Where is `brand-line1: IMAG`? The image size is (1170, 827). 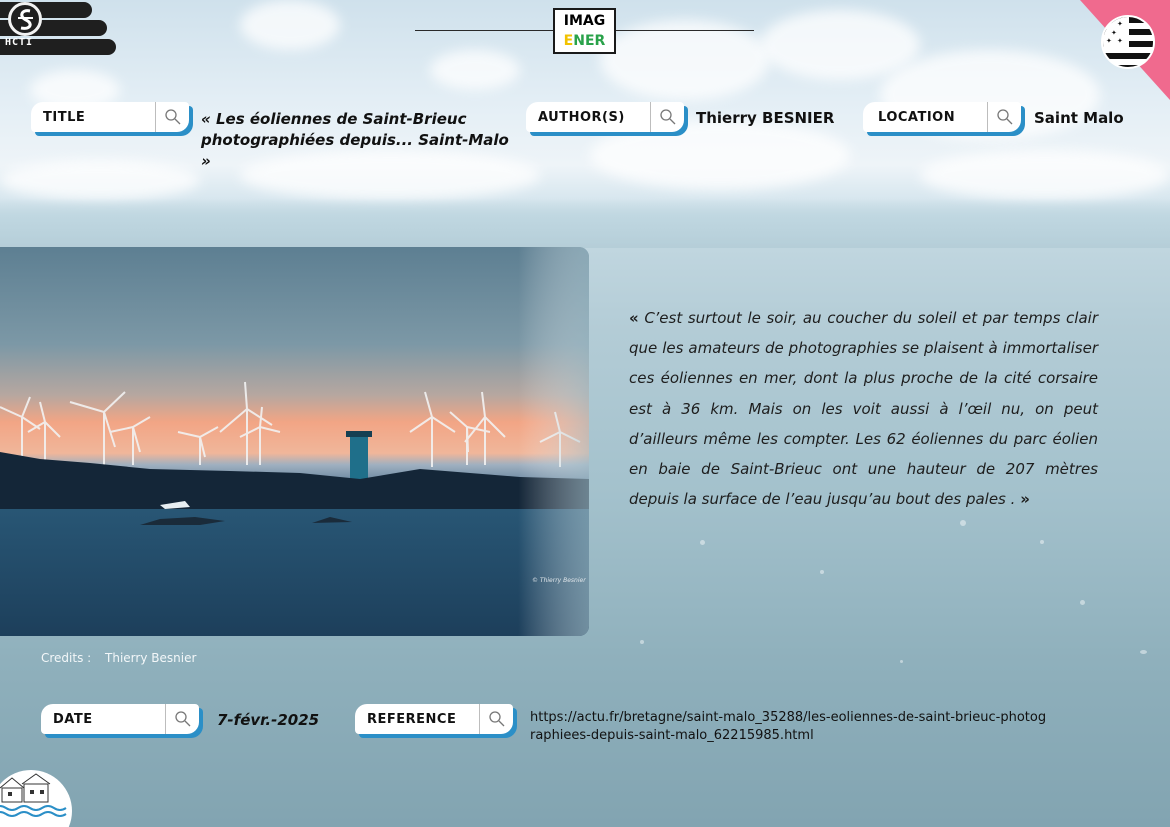 brand-line1: IMAG is located at coordinates (584, 21).